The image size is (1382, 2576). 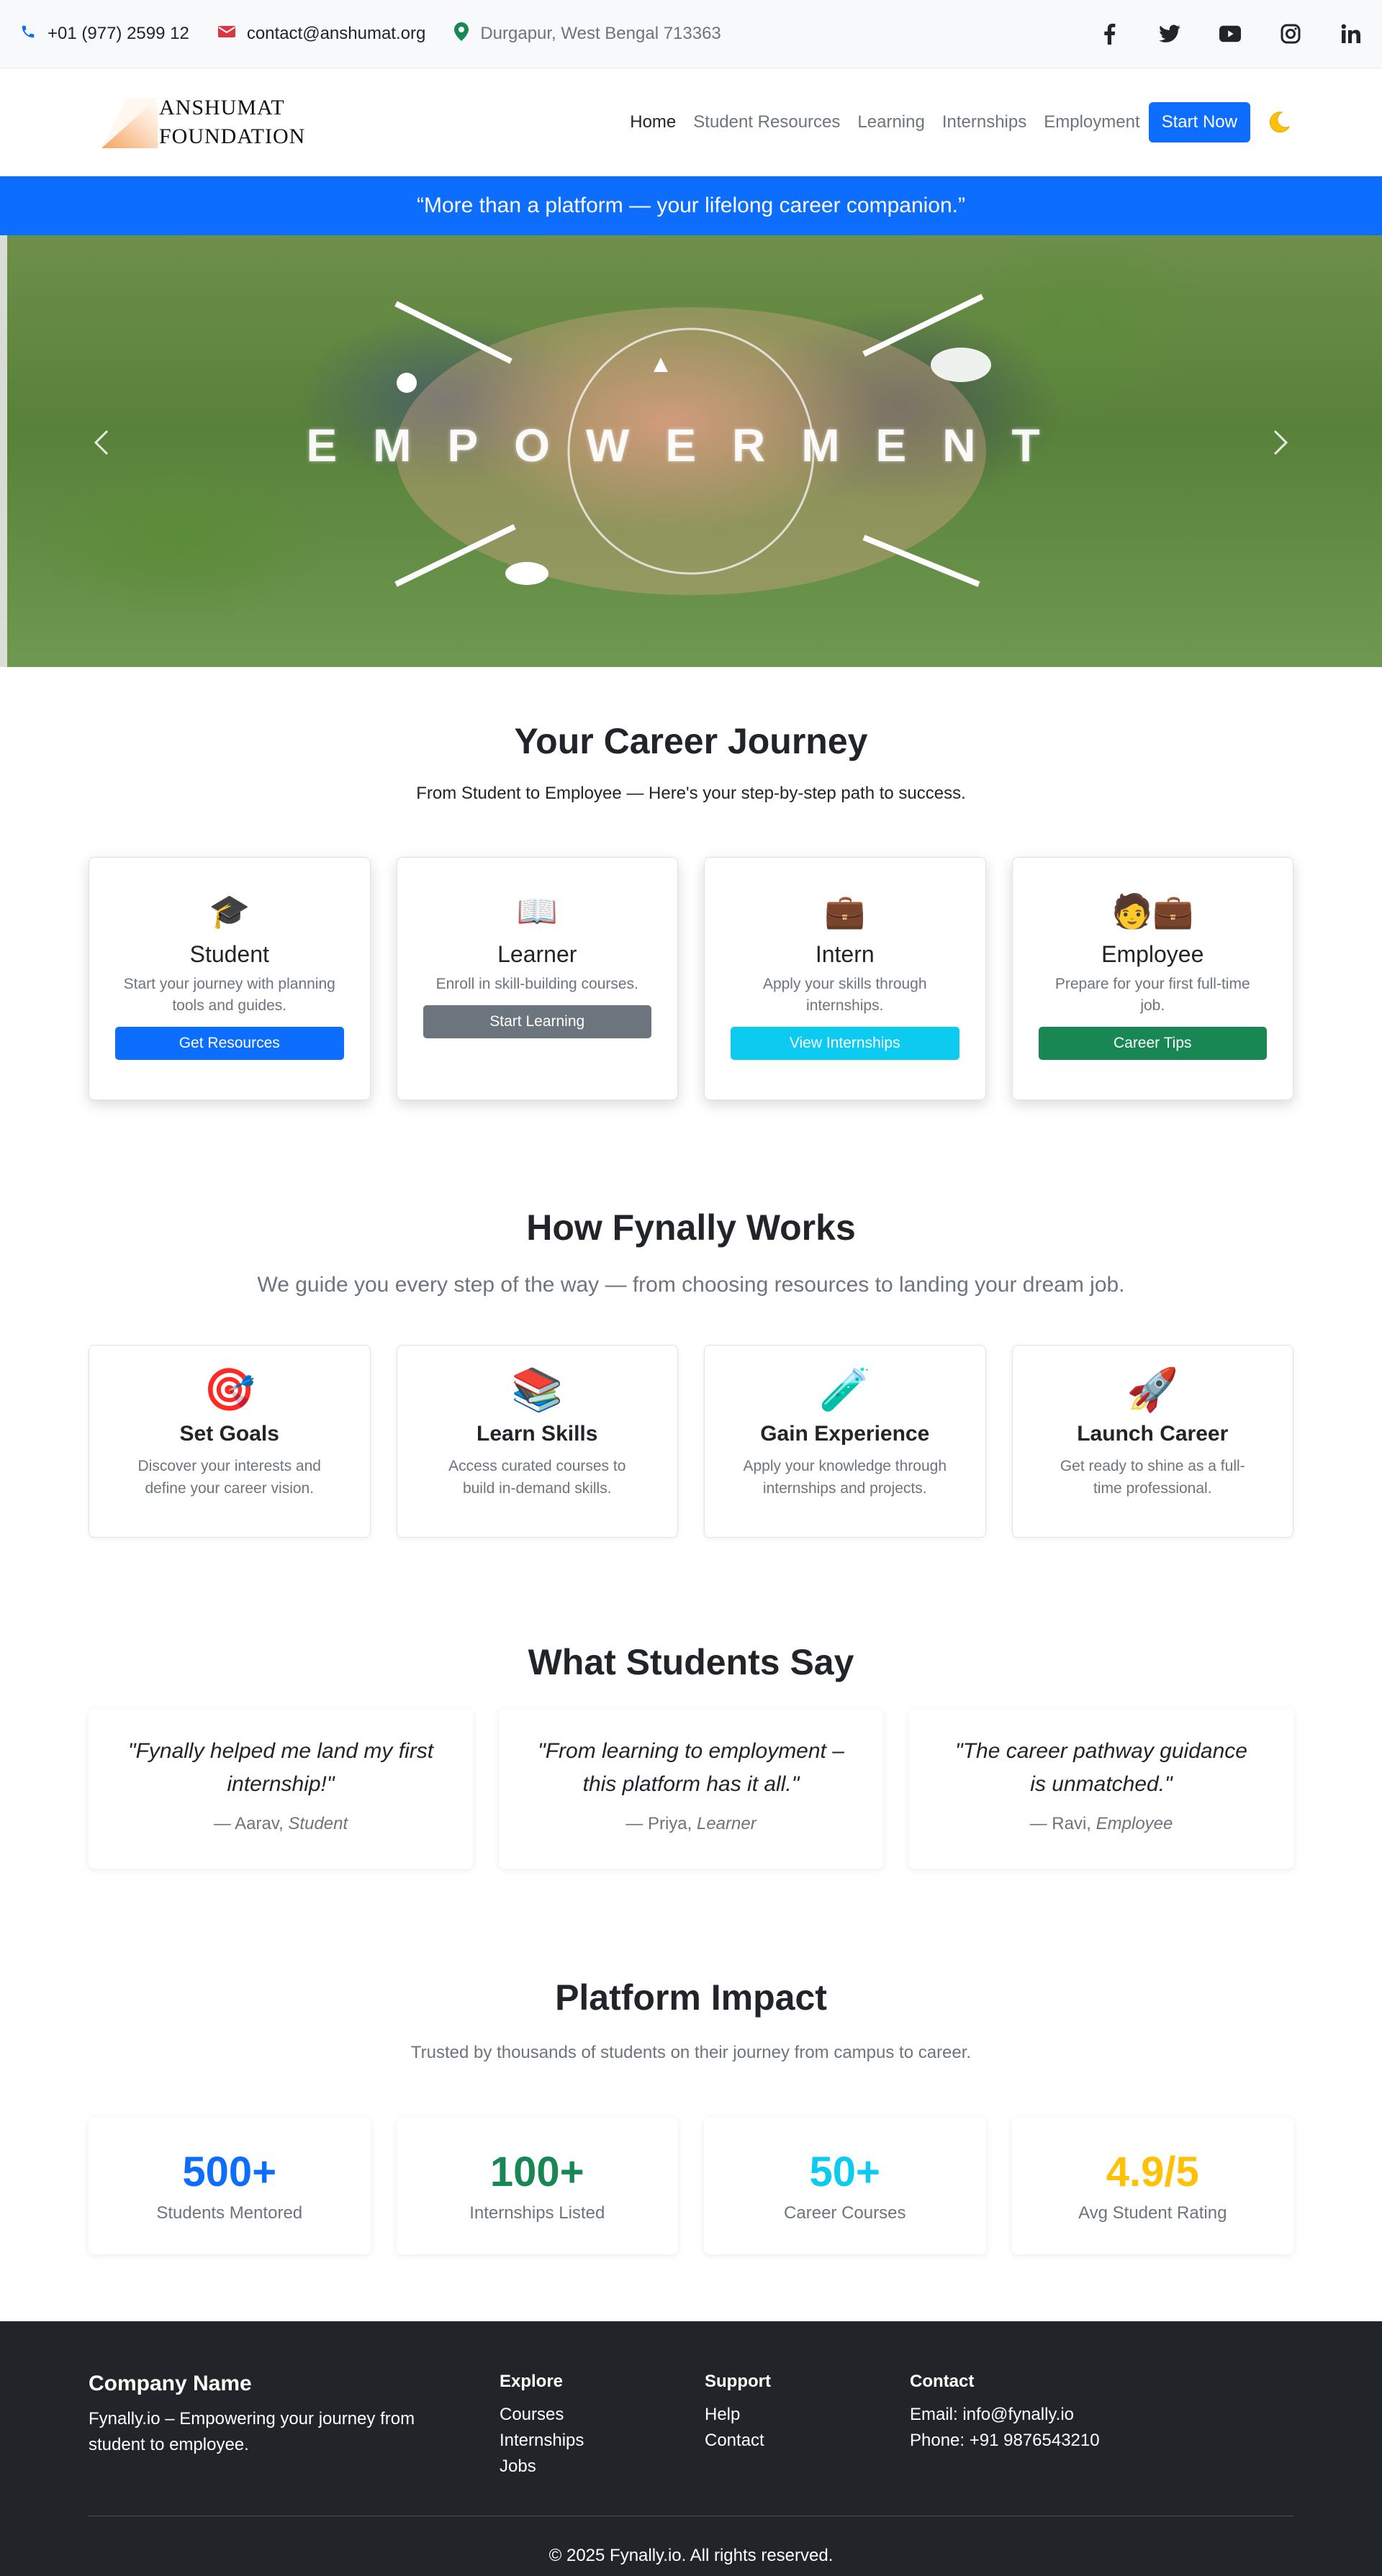 What do you see at coordinates (127, 123) in the screenshot?
I see `logo-mark-icon` at bounding box center [127, 123].